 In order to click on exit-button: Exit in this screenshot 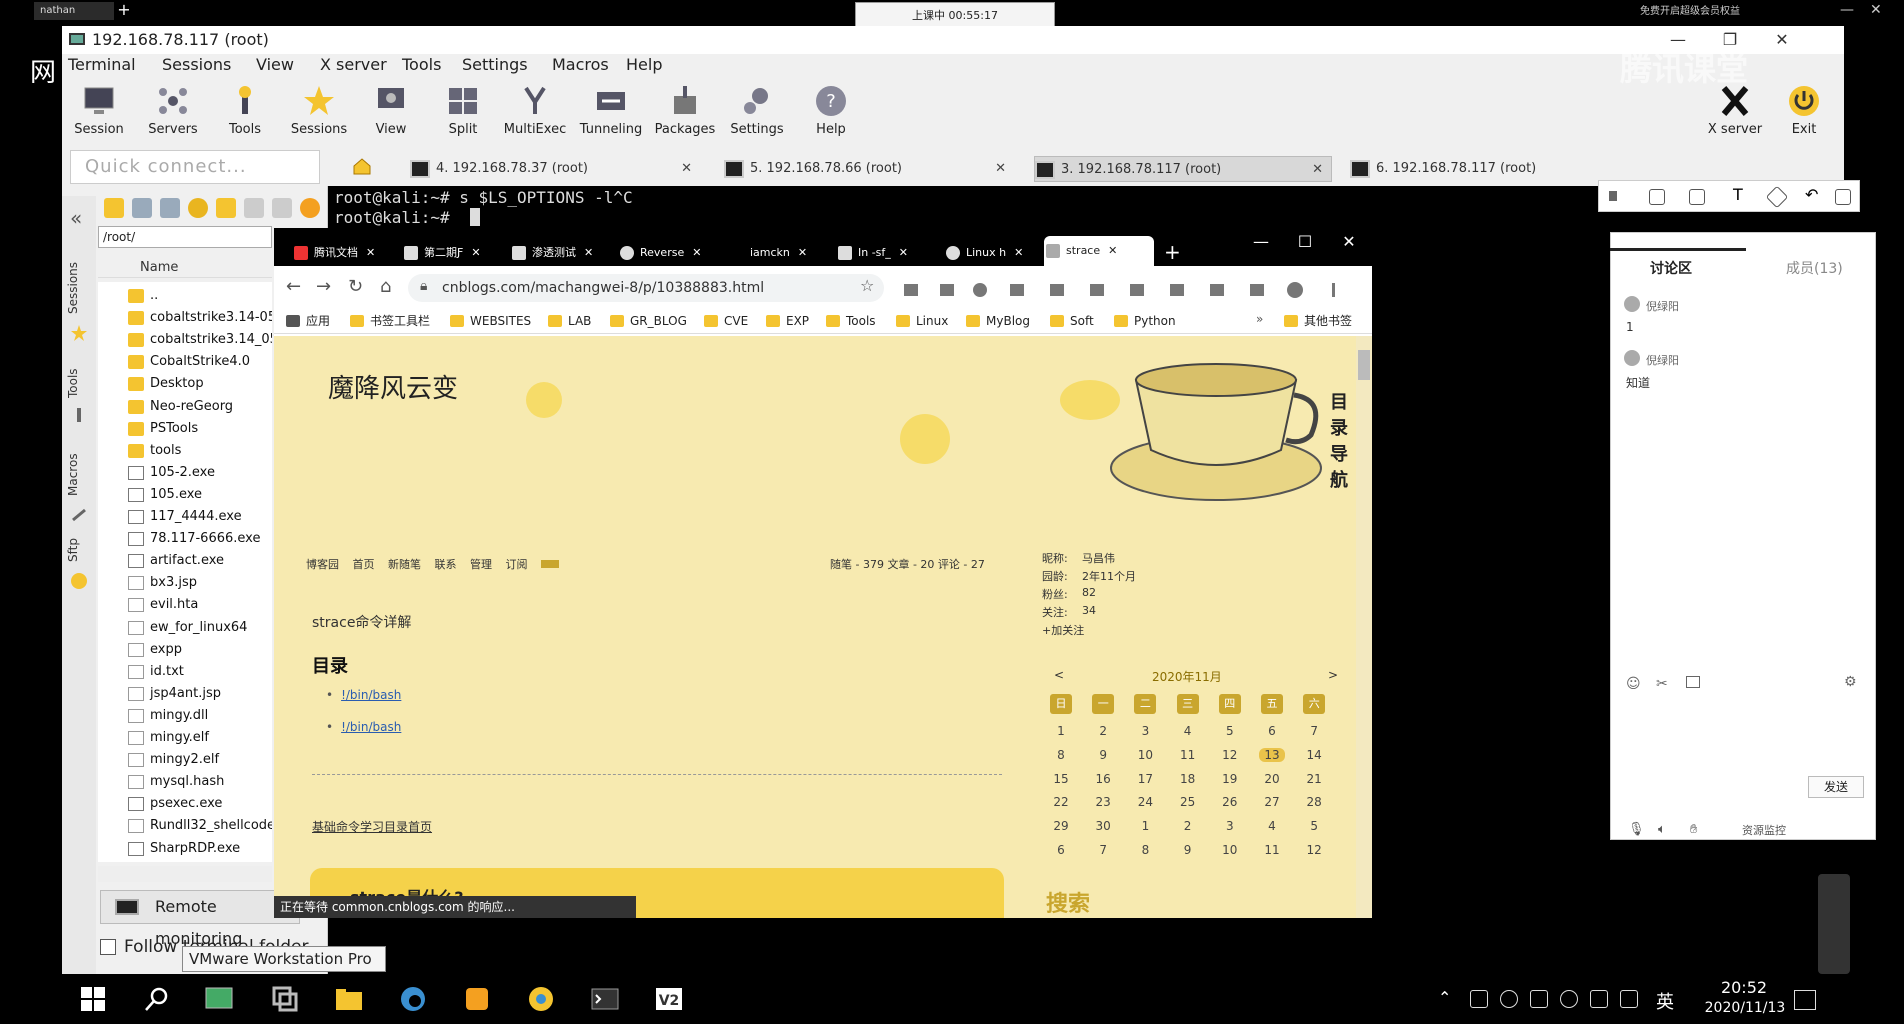, I will do `click(1804, 110)`.